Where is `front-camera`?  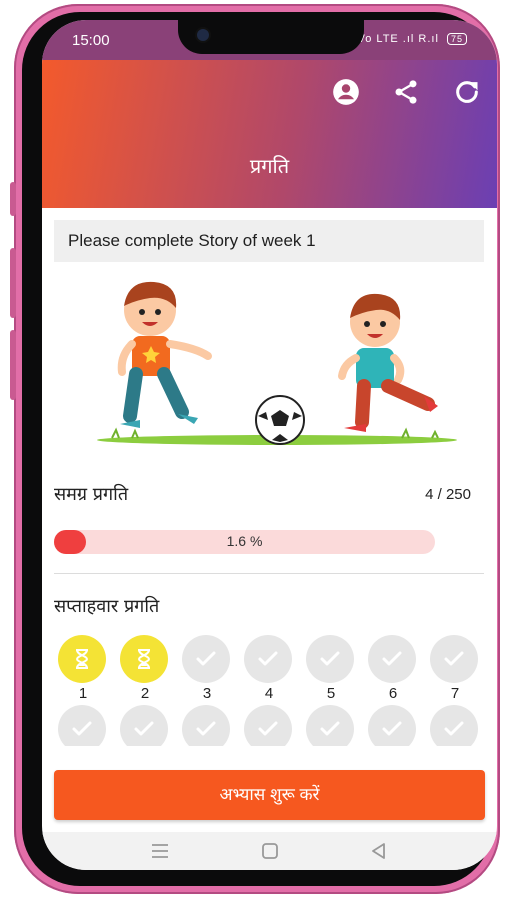 front-camera is located at coordinates (203, 35).